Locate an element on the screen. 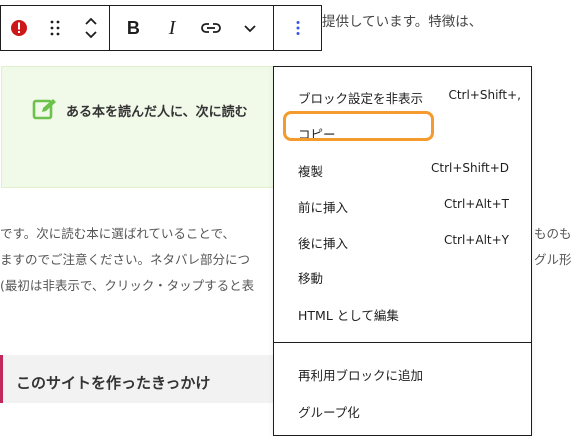 The height and width of the screenshot is (436, 572). warning-icon is located at coordinates (19, 28).